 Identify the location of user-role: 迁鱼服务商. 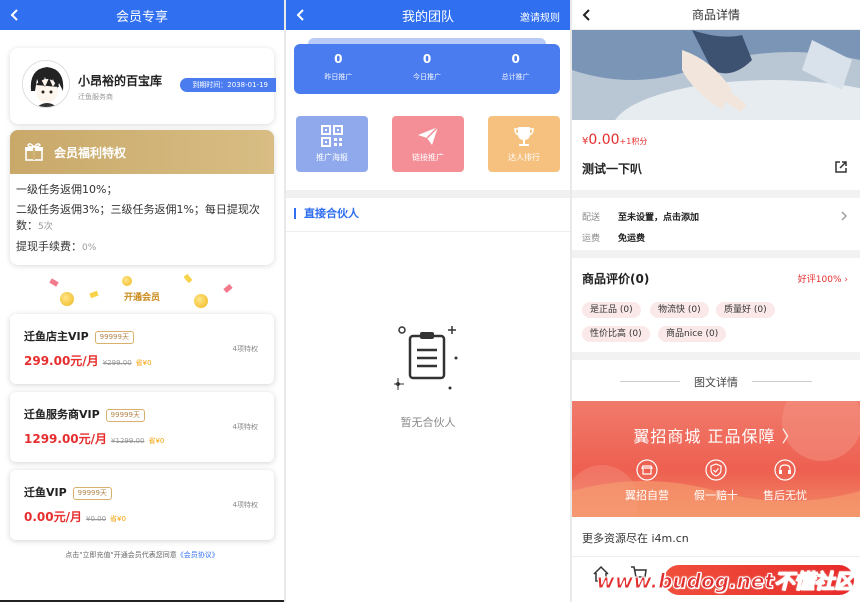
(95, 97).